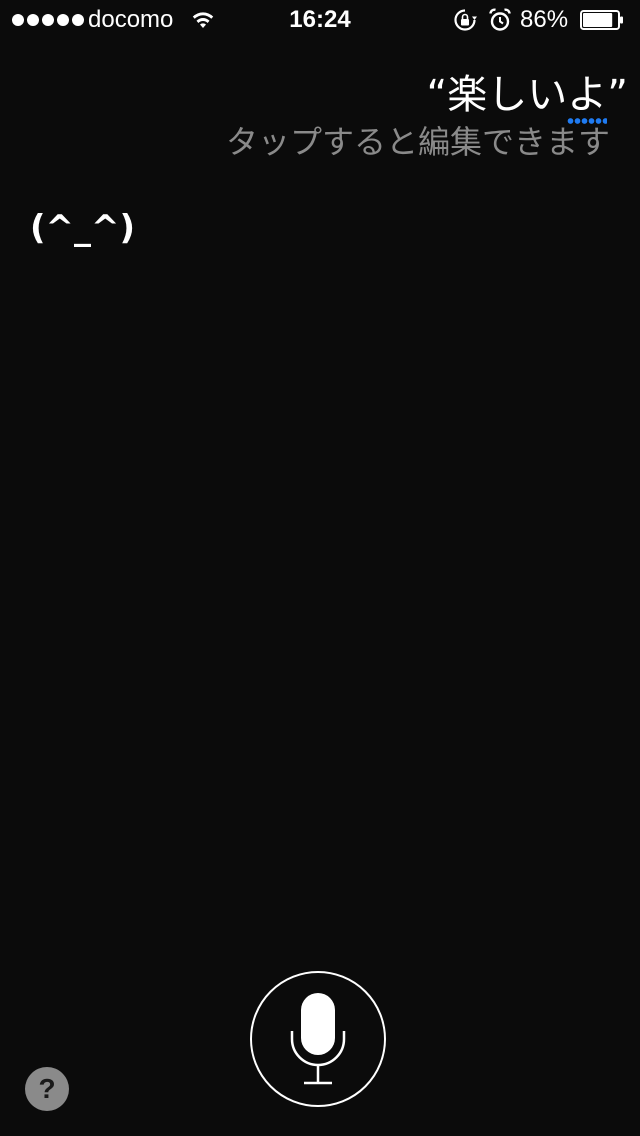 This screenshot has height=1136, width=640. Describe the element at coordinates (587, 97) in the screenshot. I see `uncertain-word: よ` at that location.